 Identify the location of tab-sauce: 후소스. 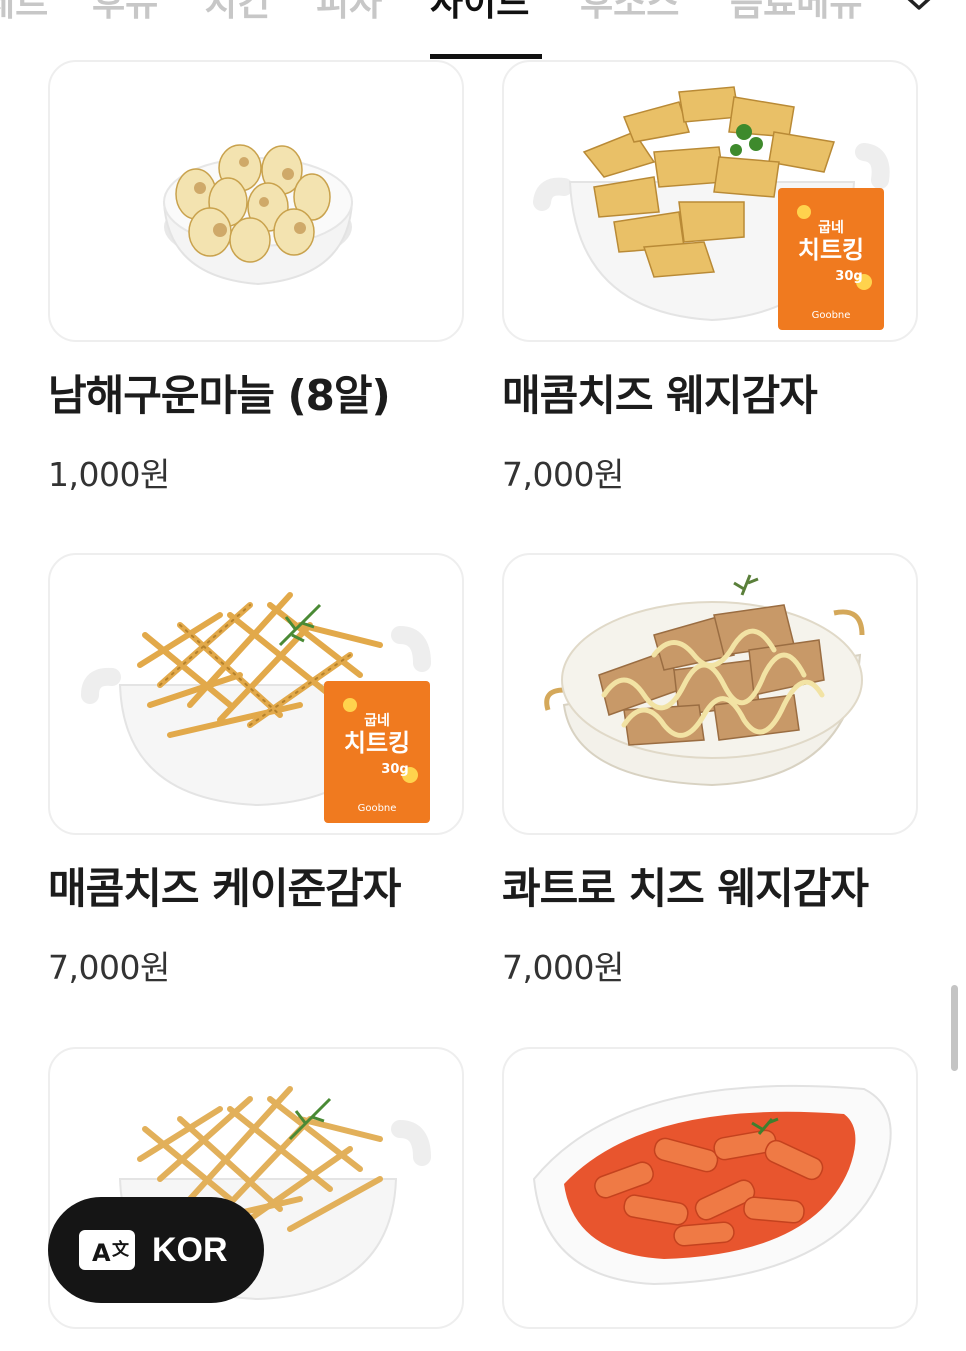
(629, 13).